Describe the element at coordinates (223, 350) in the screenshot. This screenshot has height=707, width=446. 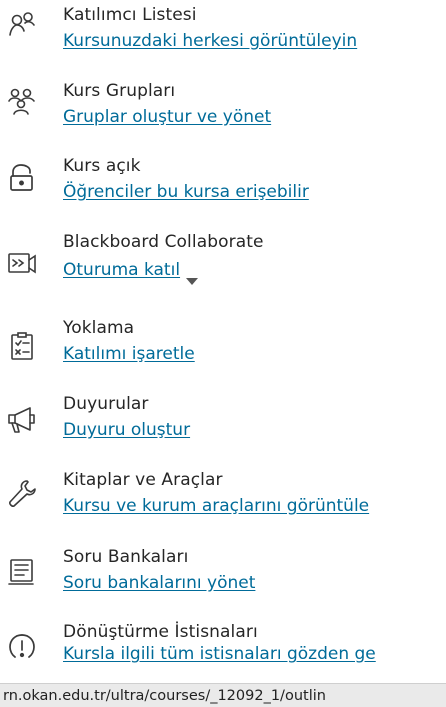
I see `attendance-item: Yoklama Katılımı işaretle` at that location.